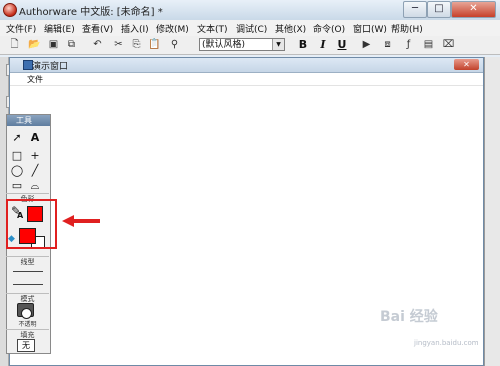 The image size is (500, 366). What do you see at coordinates (10, 10) in the screenshot?
I see `authorware-app-icon` at bounding box center [10, 10].